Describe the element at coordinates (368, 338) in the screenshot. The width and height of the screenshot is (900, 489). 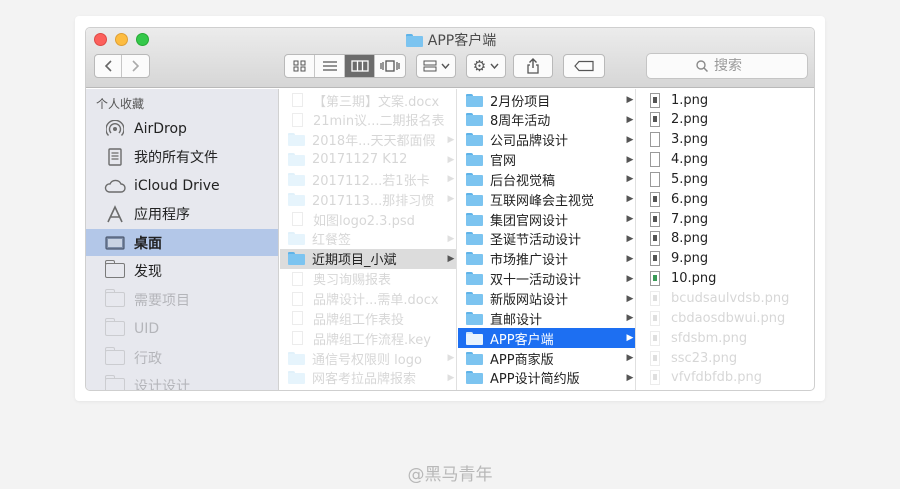
I see `list-item: 品牌组工作流程.key` at that location.